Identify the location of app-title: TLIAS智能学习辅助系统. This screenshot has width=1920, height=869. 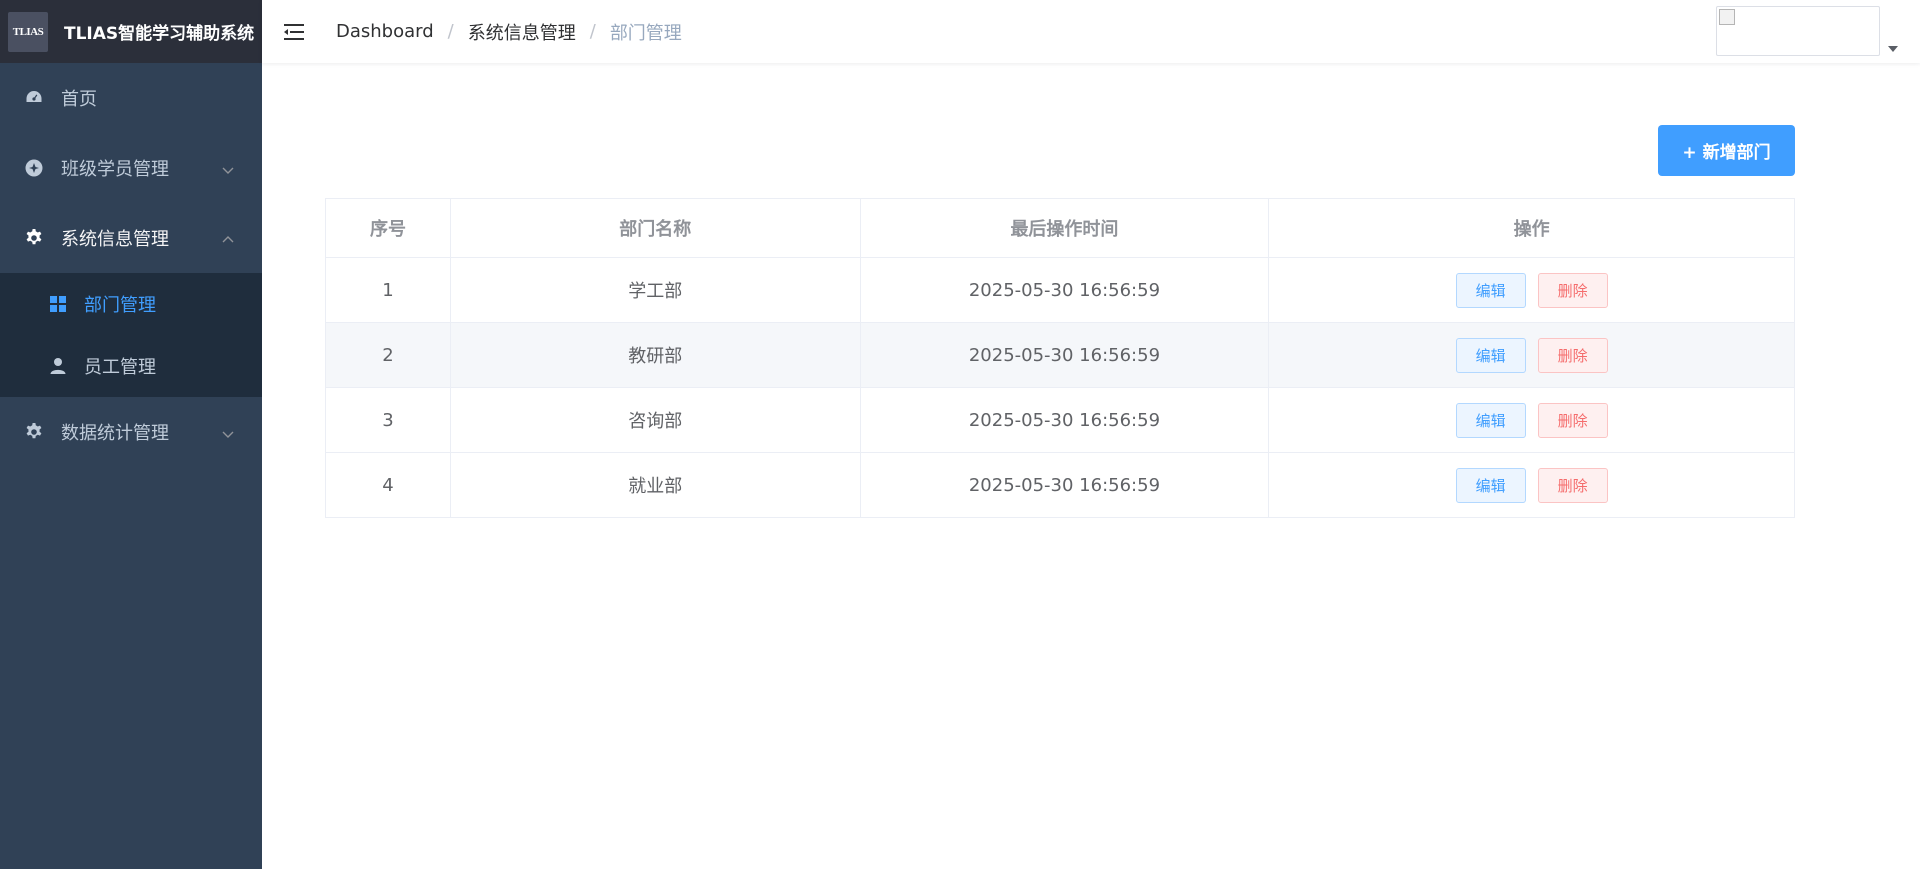
(159, 34).